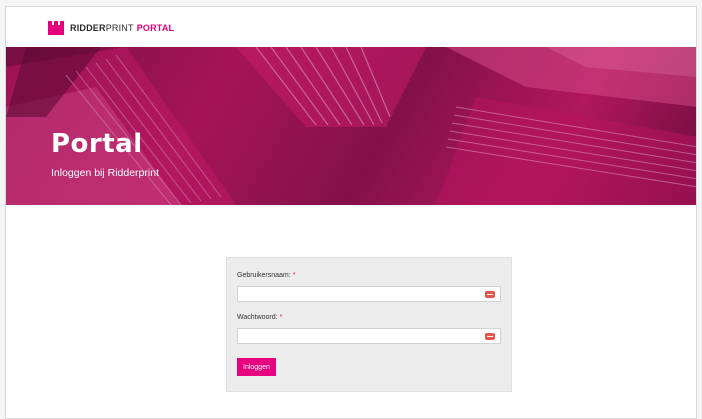  What do you see at coordinates (97, 144) in the screenshot?
I see `page-title: Portal` at bounding box center [97, 144].